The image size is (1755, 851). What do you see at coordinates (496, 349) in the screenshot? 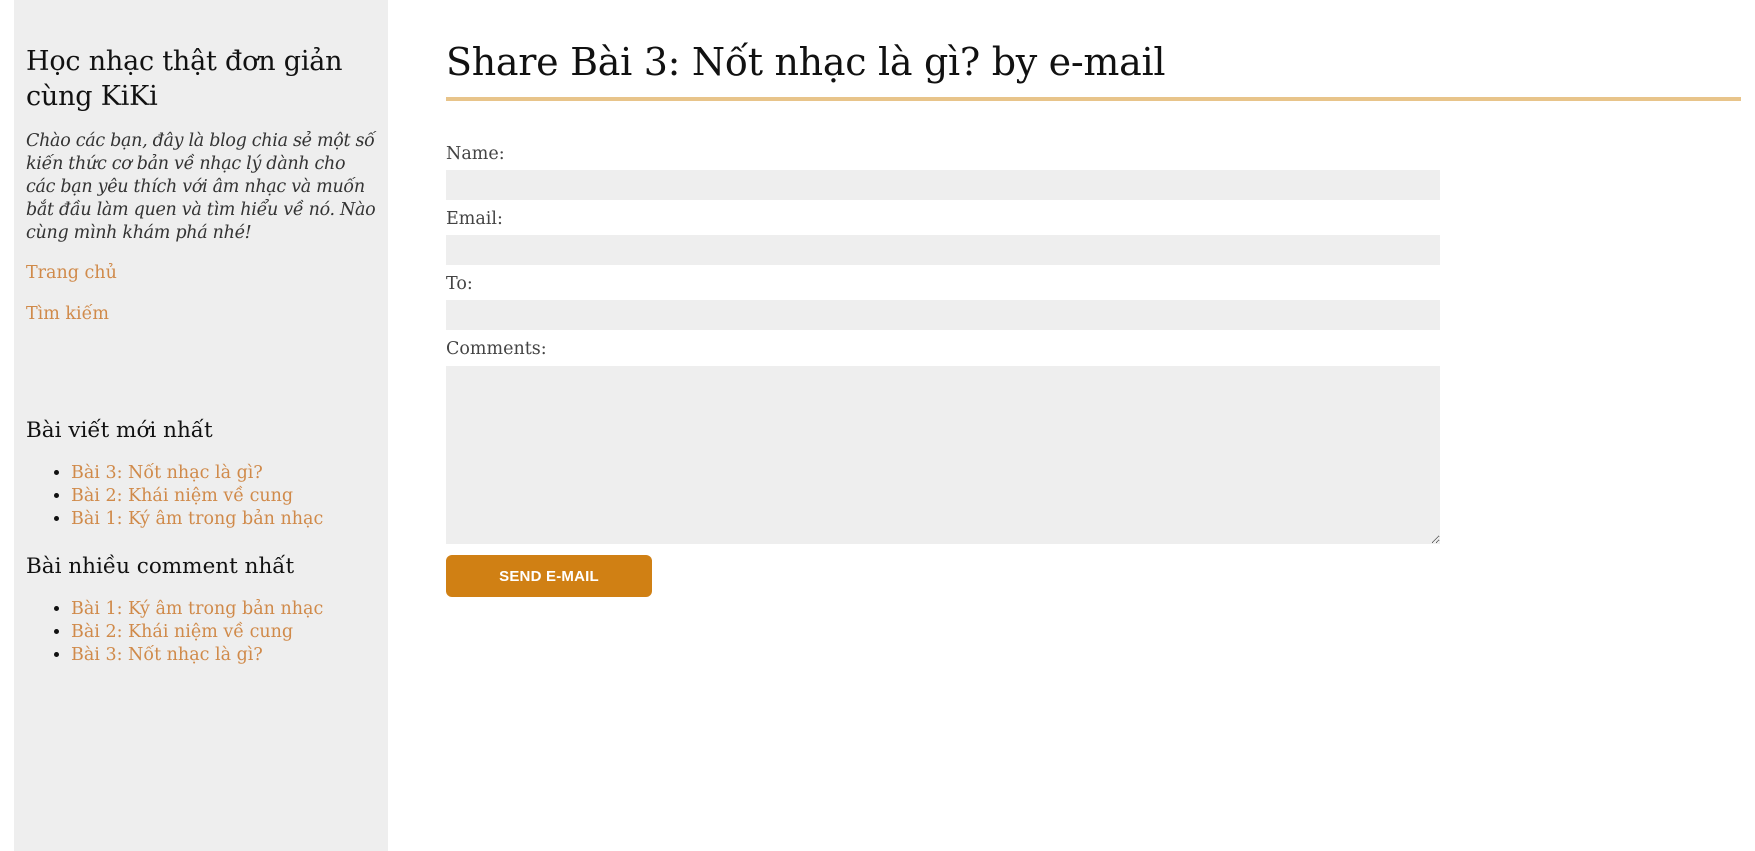
I see `comments-label: Comments:` at bounding box center [496, 349].